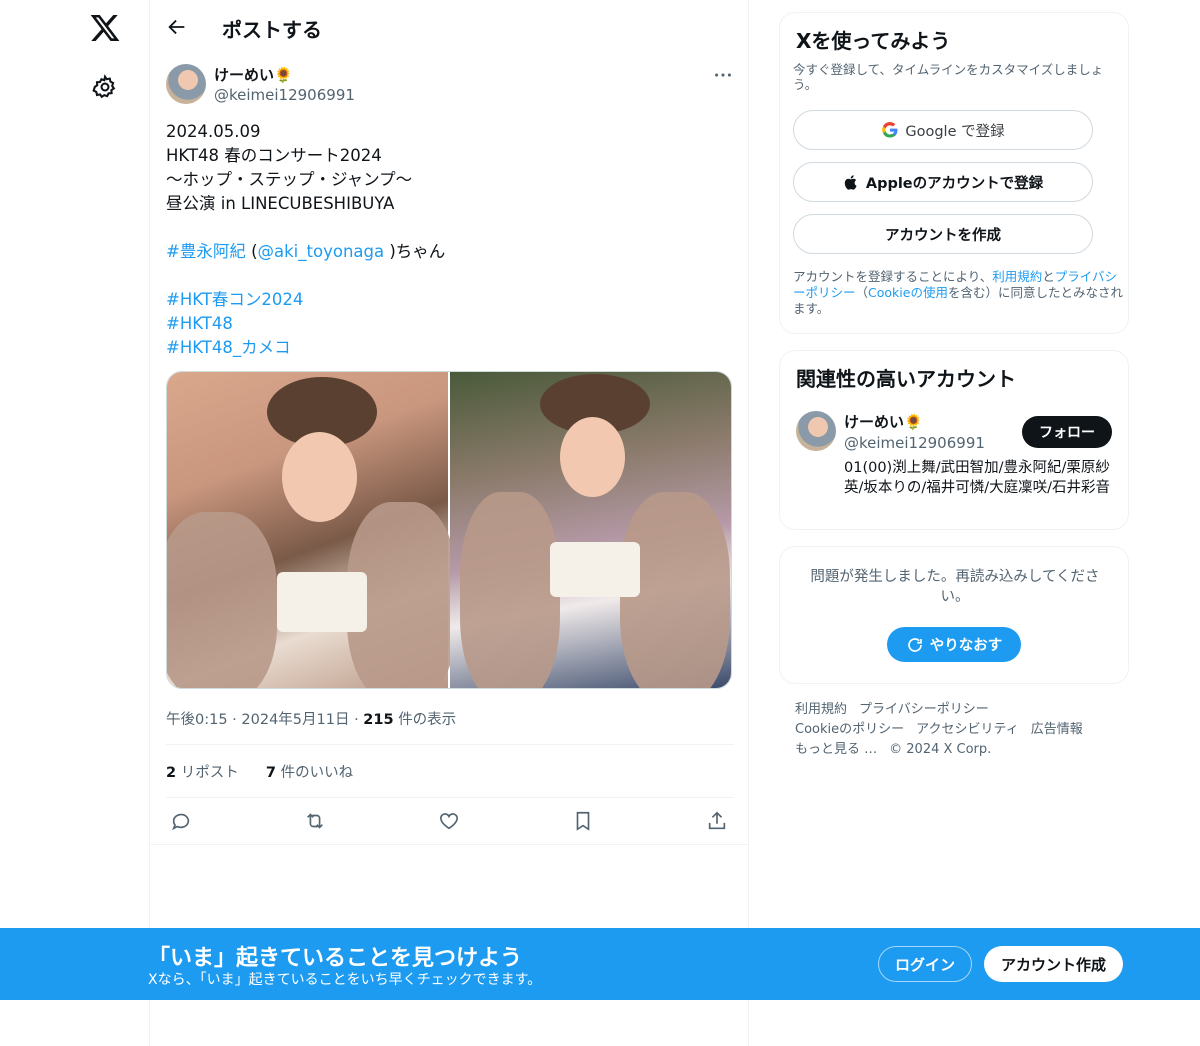 The image size is (1200, 1046). I want to click on create-account-button: アカウントを作成, so click(943, 234).